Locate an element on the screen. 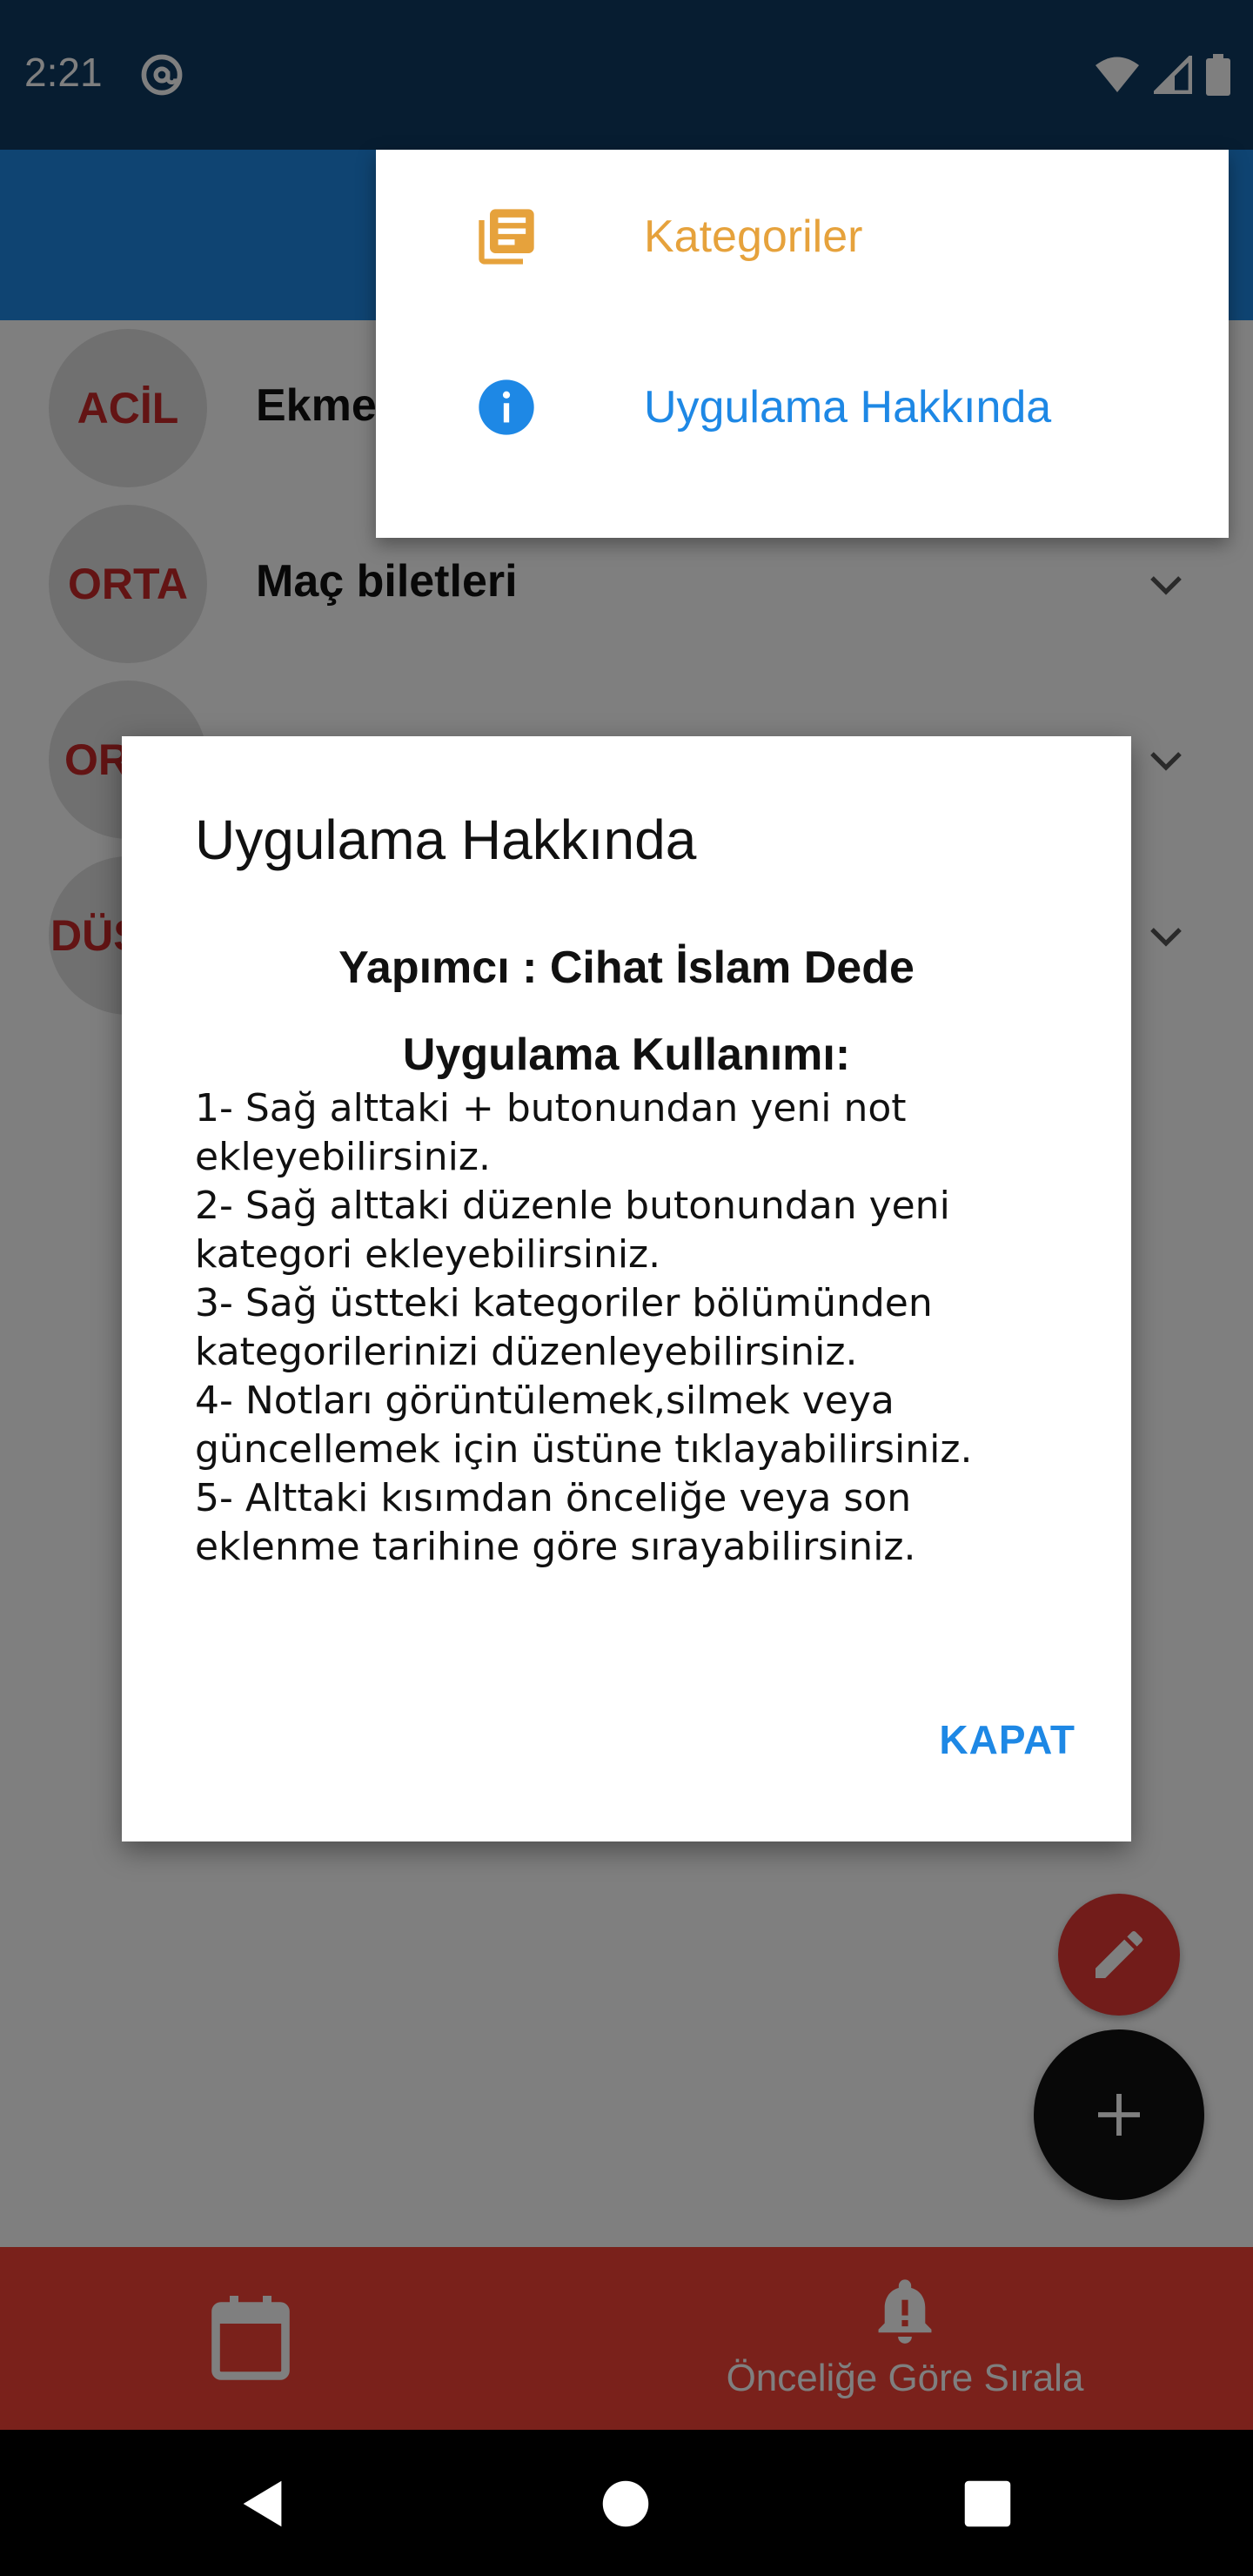 This screenshot has width=1253, height=2576. library-books-icon is located at coordinates (507, 237).